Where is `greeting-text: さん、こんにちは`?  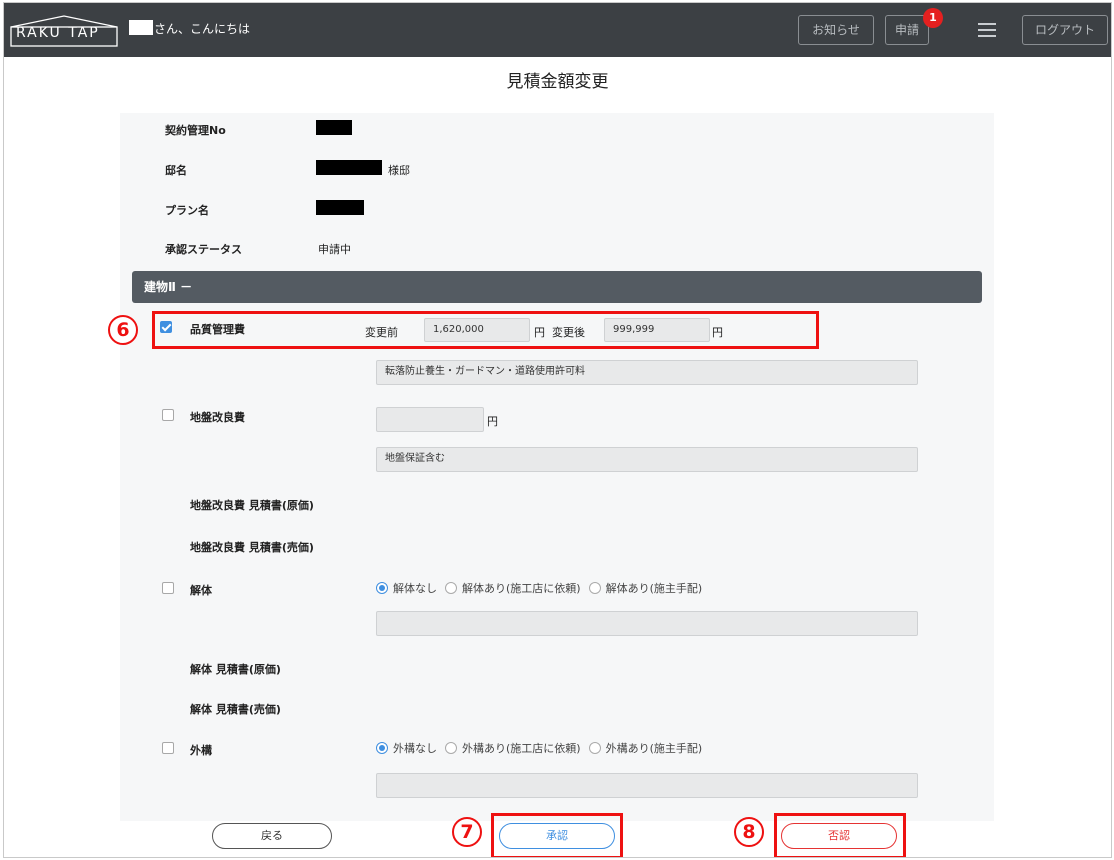
greeting-text: さん、こんにちは is located at coordinates (202, 29).